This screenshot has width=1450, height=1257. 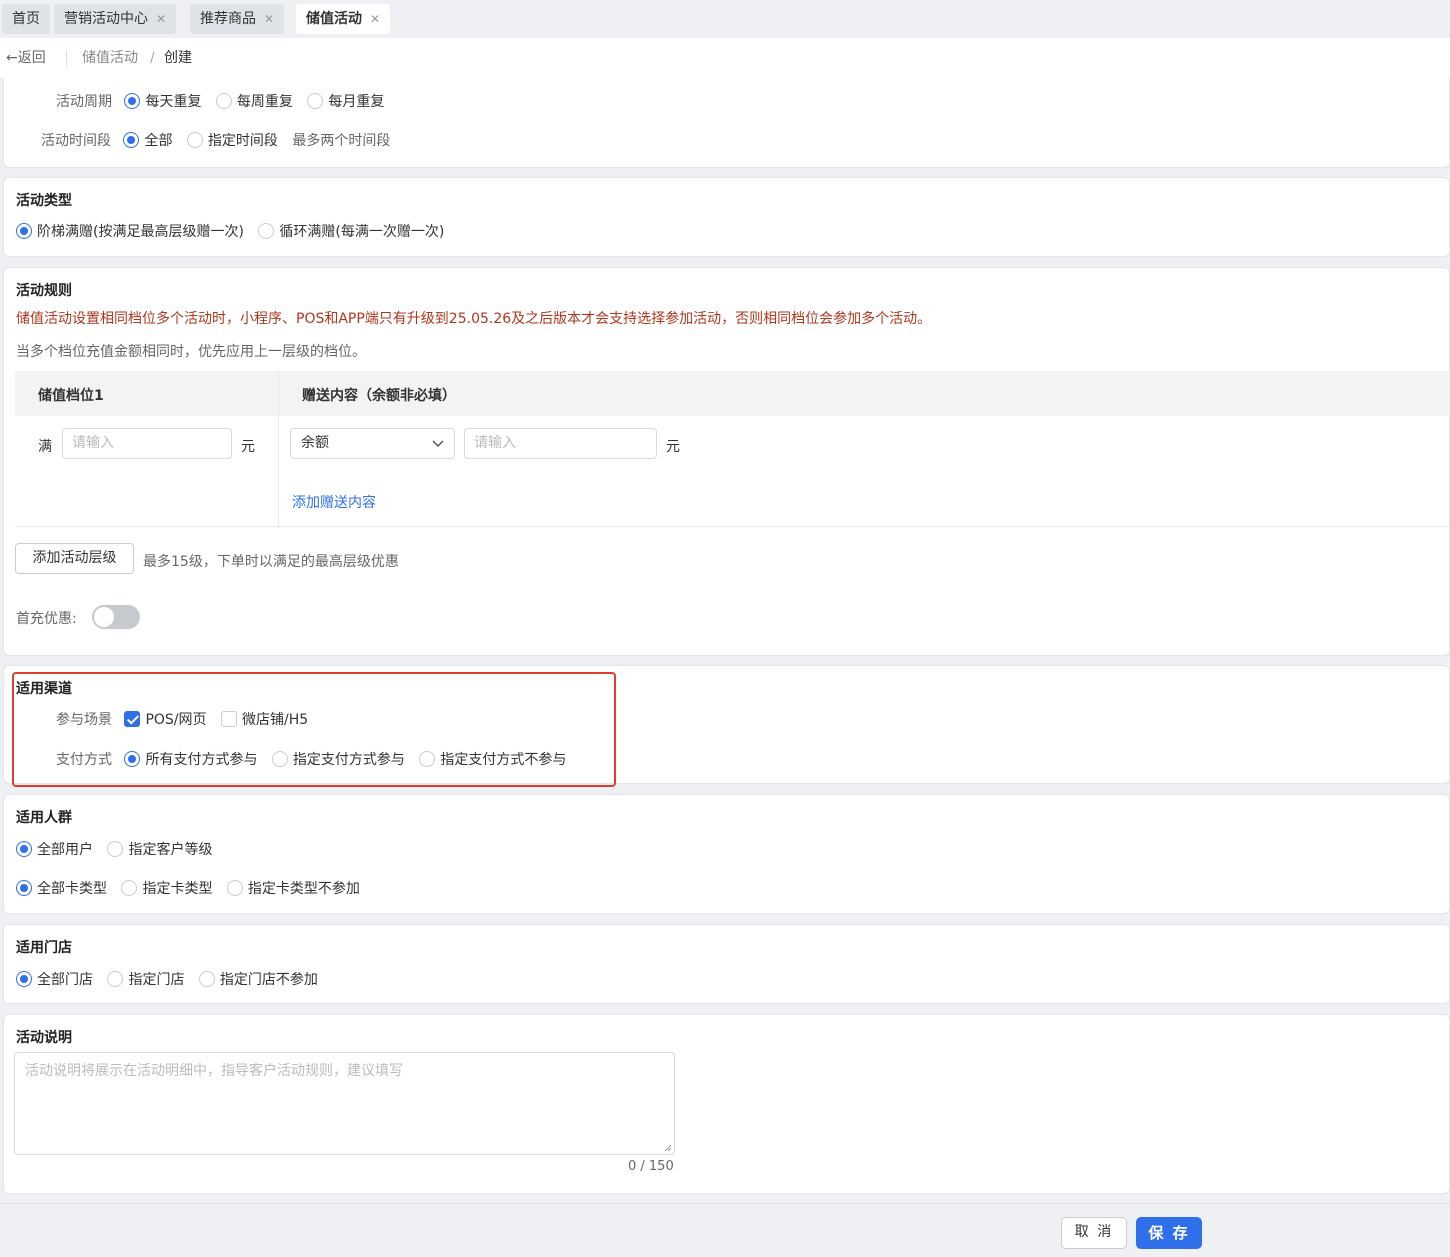 I want to click on tier-table-header, so click(x=732, y=393).